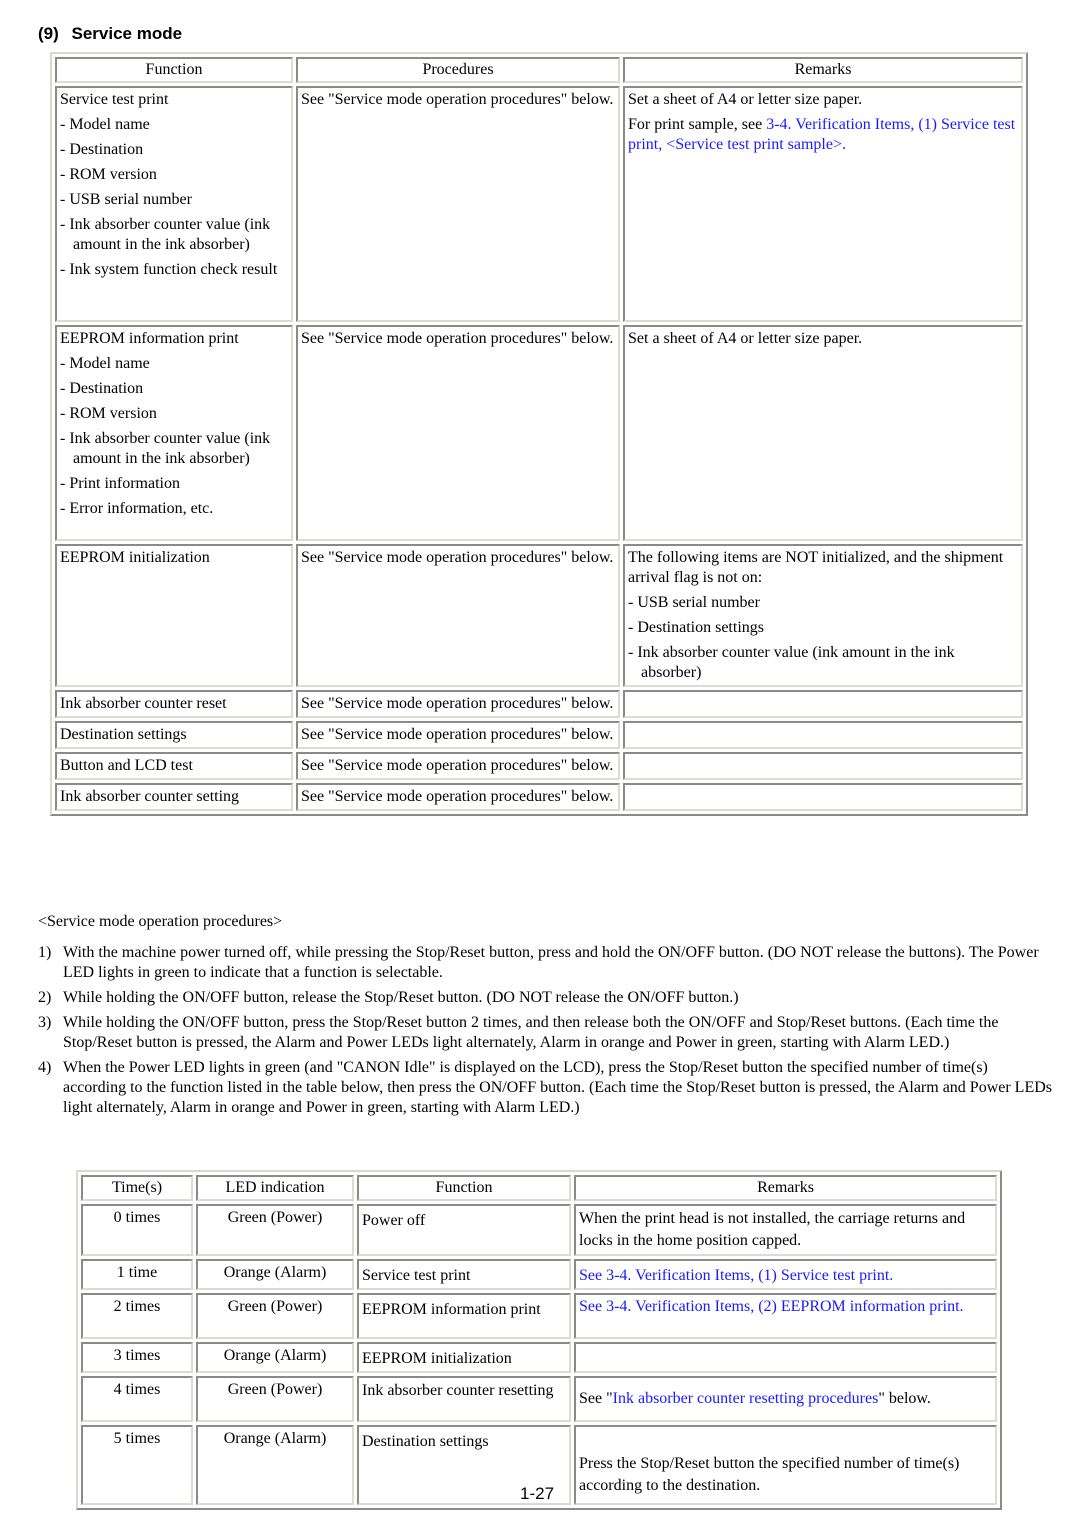  I want to click on section-number: (9), so click(48, 33).